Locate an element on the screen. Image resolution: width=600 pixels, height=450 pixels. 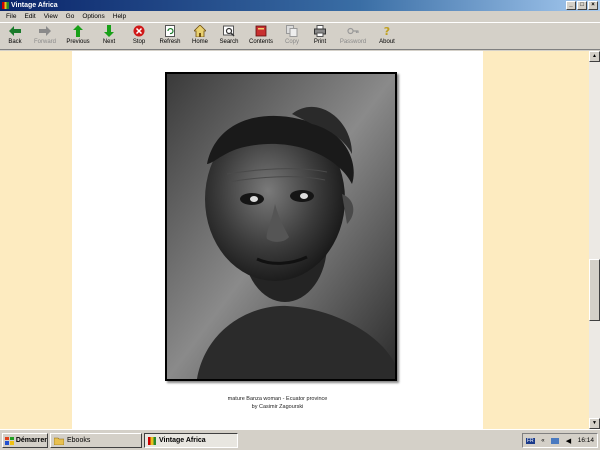
windows-logo-icon is located at coordinates (9, 440).